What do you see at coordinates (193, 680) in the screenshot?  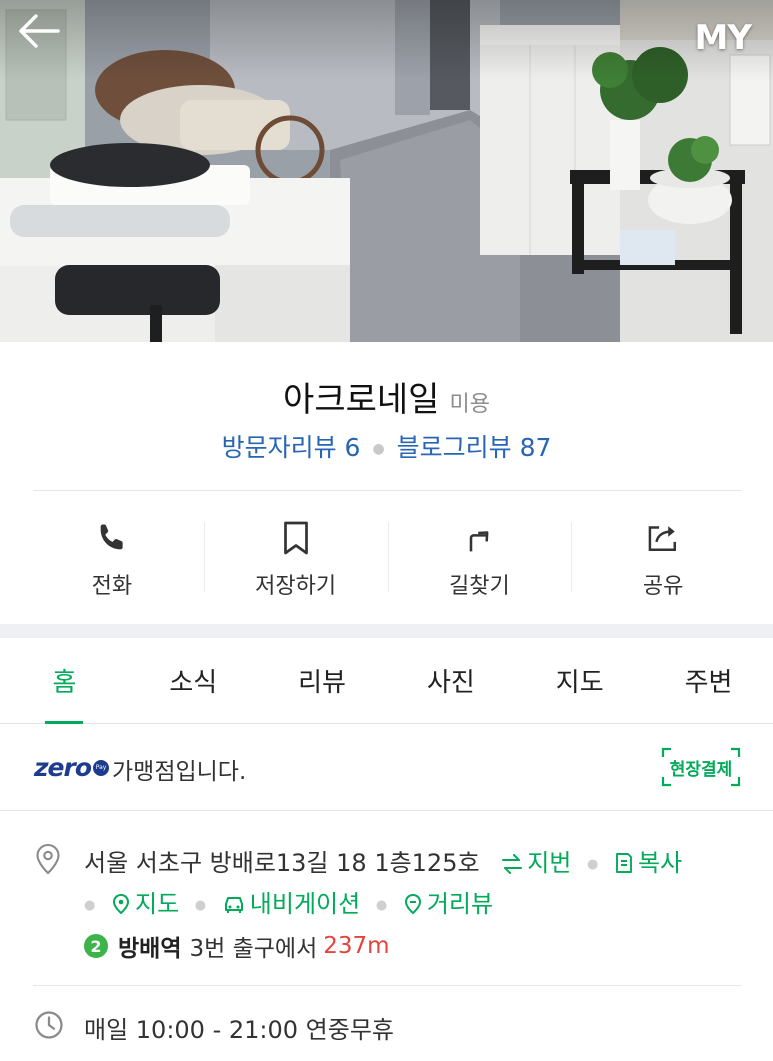 I see `tab-news: 소식` at bounding box center [193, 680].